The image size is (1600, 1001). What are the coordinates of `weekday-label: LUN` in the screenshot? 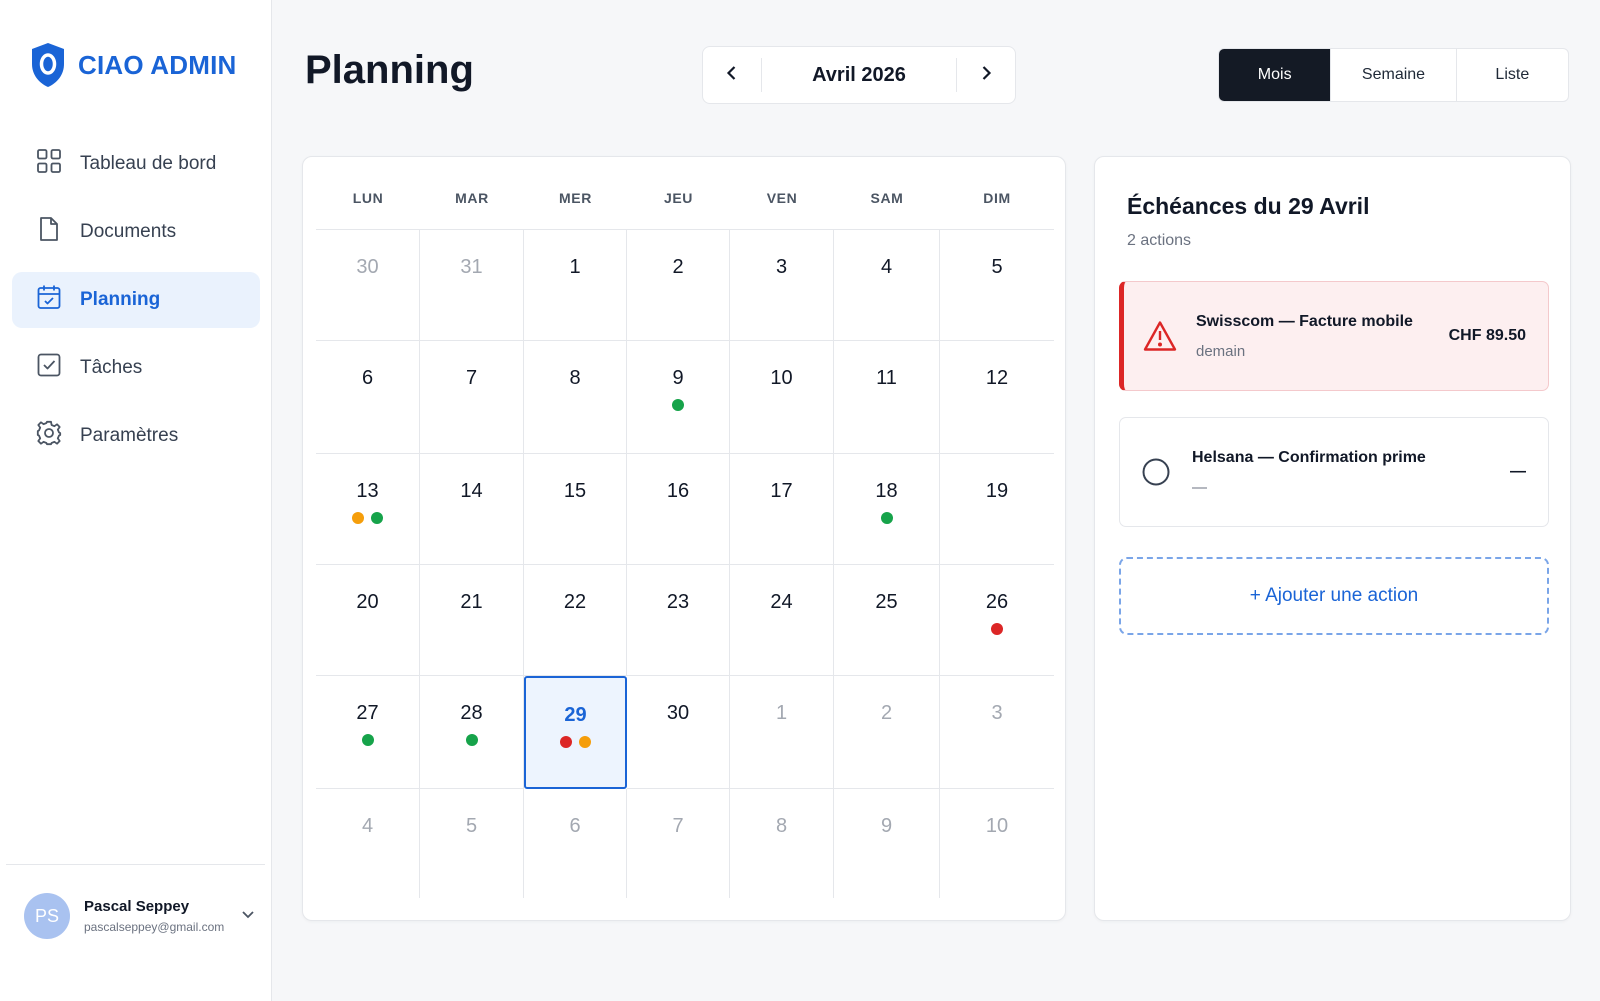 It's located at (368, 198).